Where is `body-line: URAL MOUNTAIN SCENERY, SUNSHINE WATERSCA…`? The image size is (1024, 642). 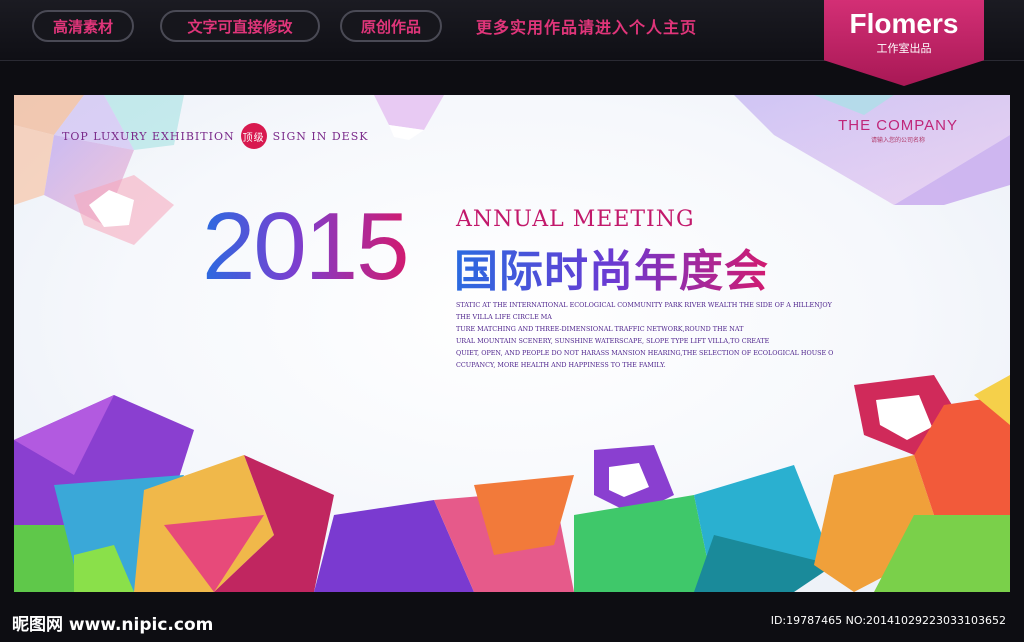 body-line: URAL MOUNTAIN SCENERY, SUNSHINE WATERSCA… is located at coordinates (613, 341).